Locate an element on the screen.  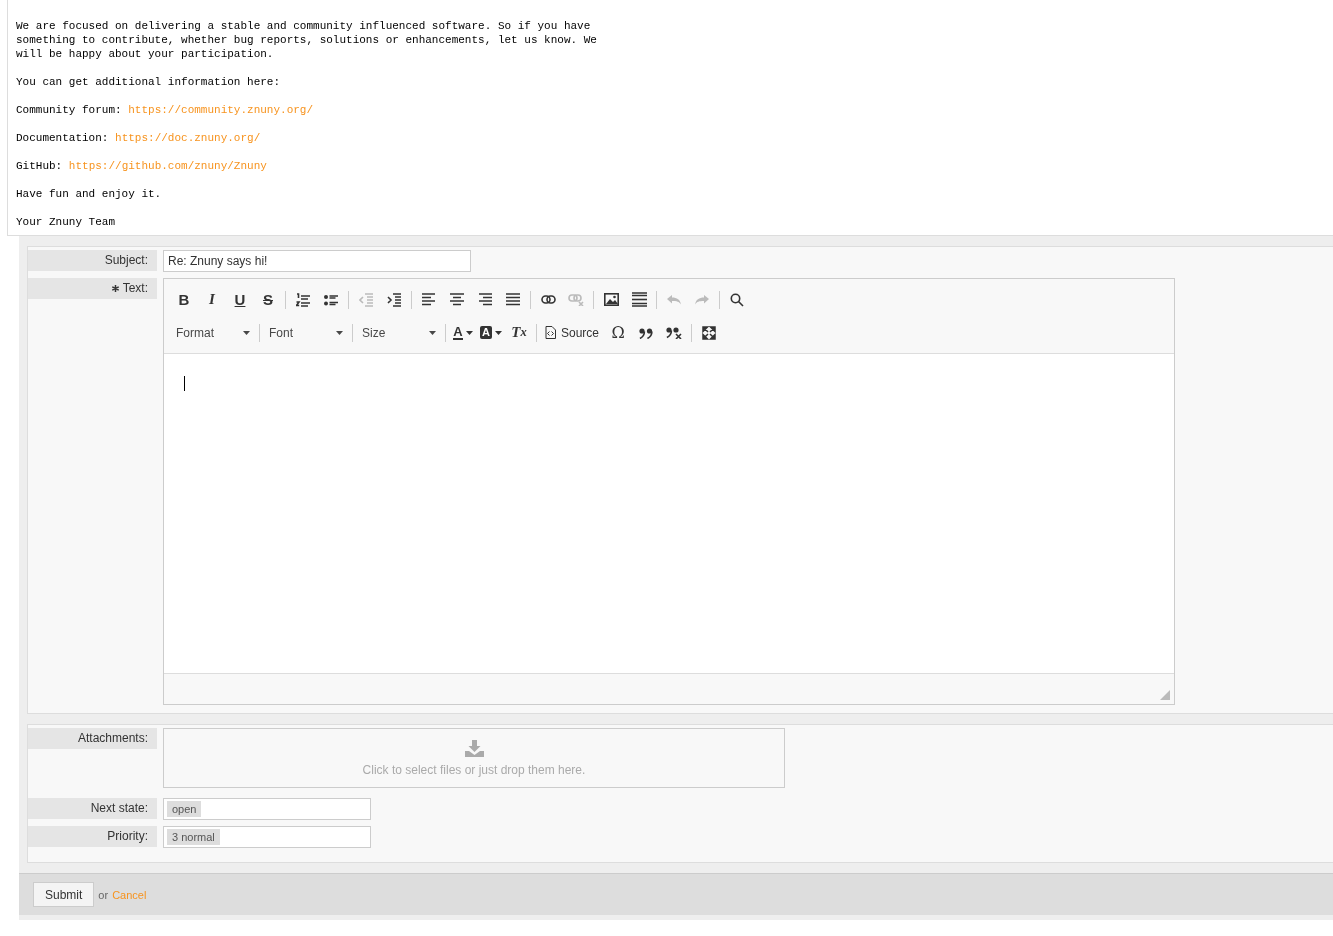
link-label: Community forum: is located at coordinates (69, 110).